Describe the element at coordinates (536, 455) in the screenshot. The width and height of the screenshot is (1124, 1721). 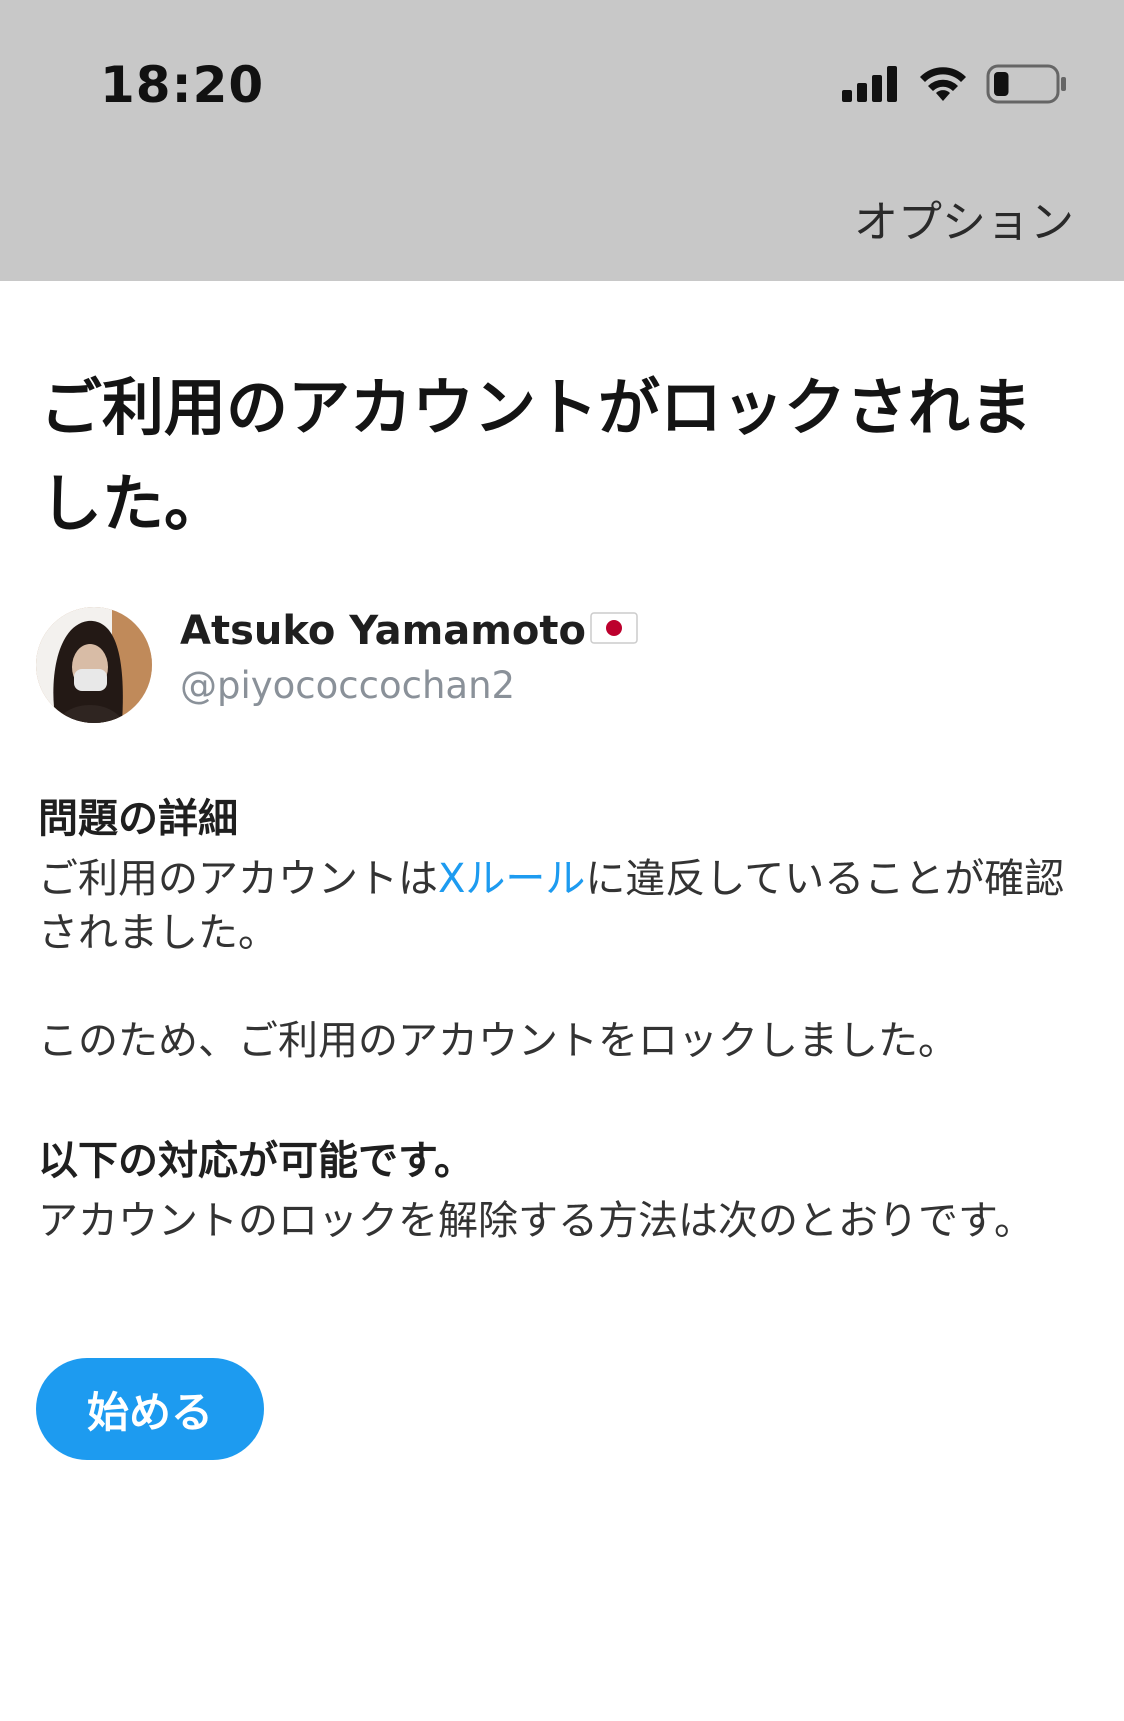
I see `page-title: ご利用のアカウントがロックされました。` at that location.